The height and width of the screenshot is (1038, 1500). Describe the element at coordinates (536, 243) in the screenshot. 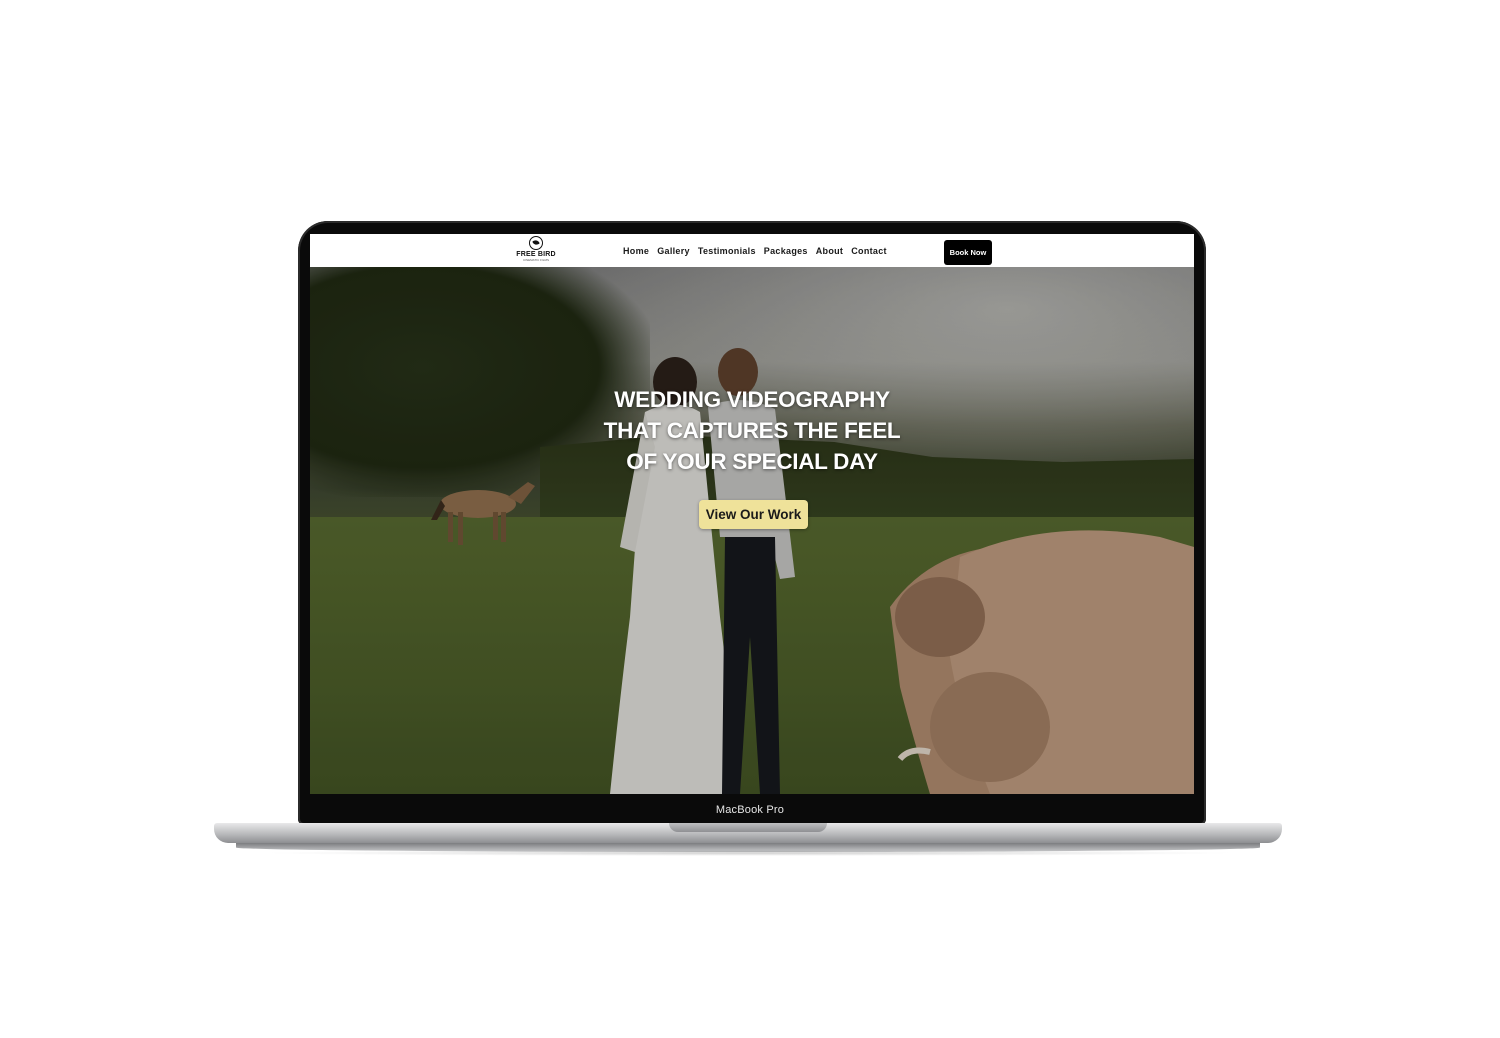

I see `bird-logo-icon` at that location.